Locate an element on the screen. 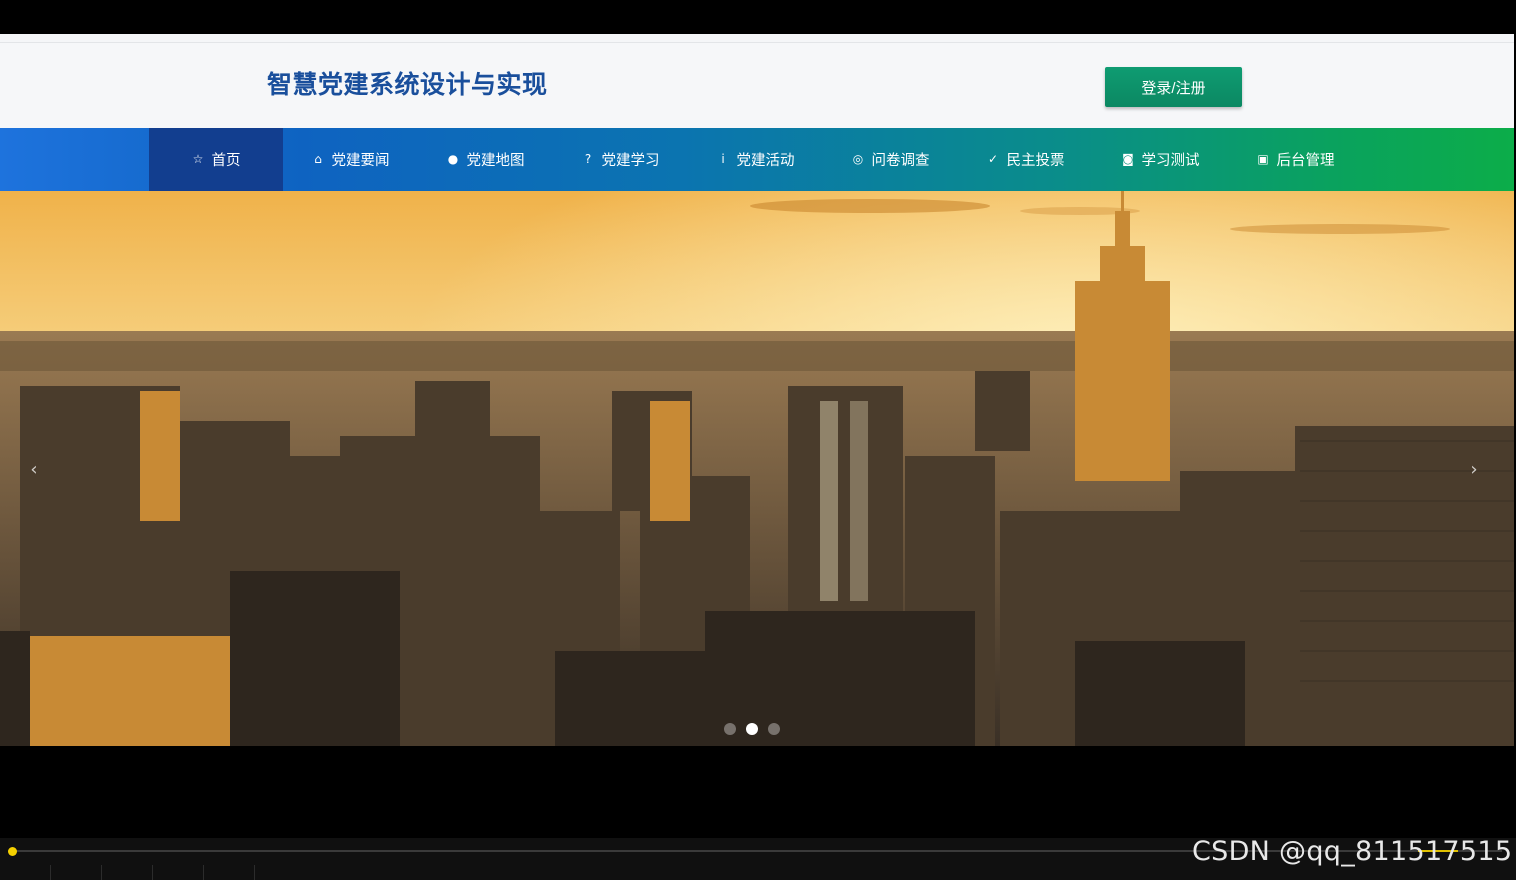 This screenshot has height=880, width=1516. site-header: 智慧党建系统设计与实现 登录/注册 is located at coordinates (757, 85).